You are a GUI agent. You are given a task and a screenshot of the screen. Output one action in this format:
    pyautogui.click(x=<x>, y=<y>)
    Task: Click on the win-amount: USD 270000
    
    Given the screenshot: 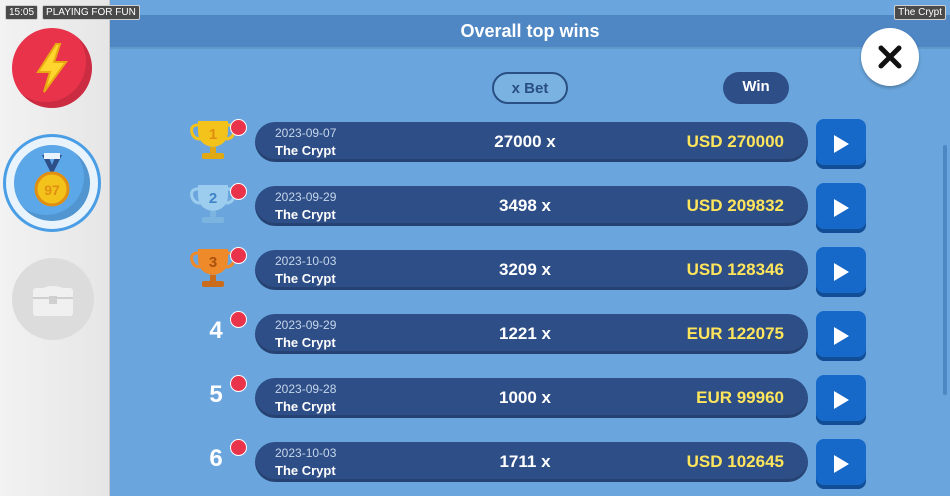 What is the action you would take?
    pyautogui.click(x=735, y=141)
    